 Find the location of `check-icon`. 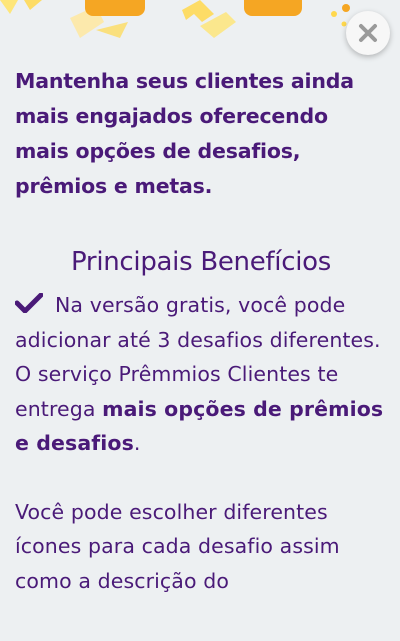

check-icon is located at coordinates (29, 301).